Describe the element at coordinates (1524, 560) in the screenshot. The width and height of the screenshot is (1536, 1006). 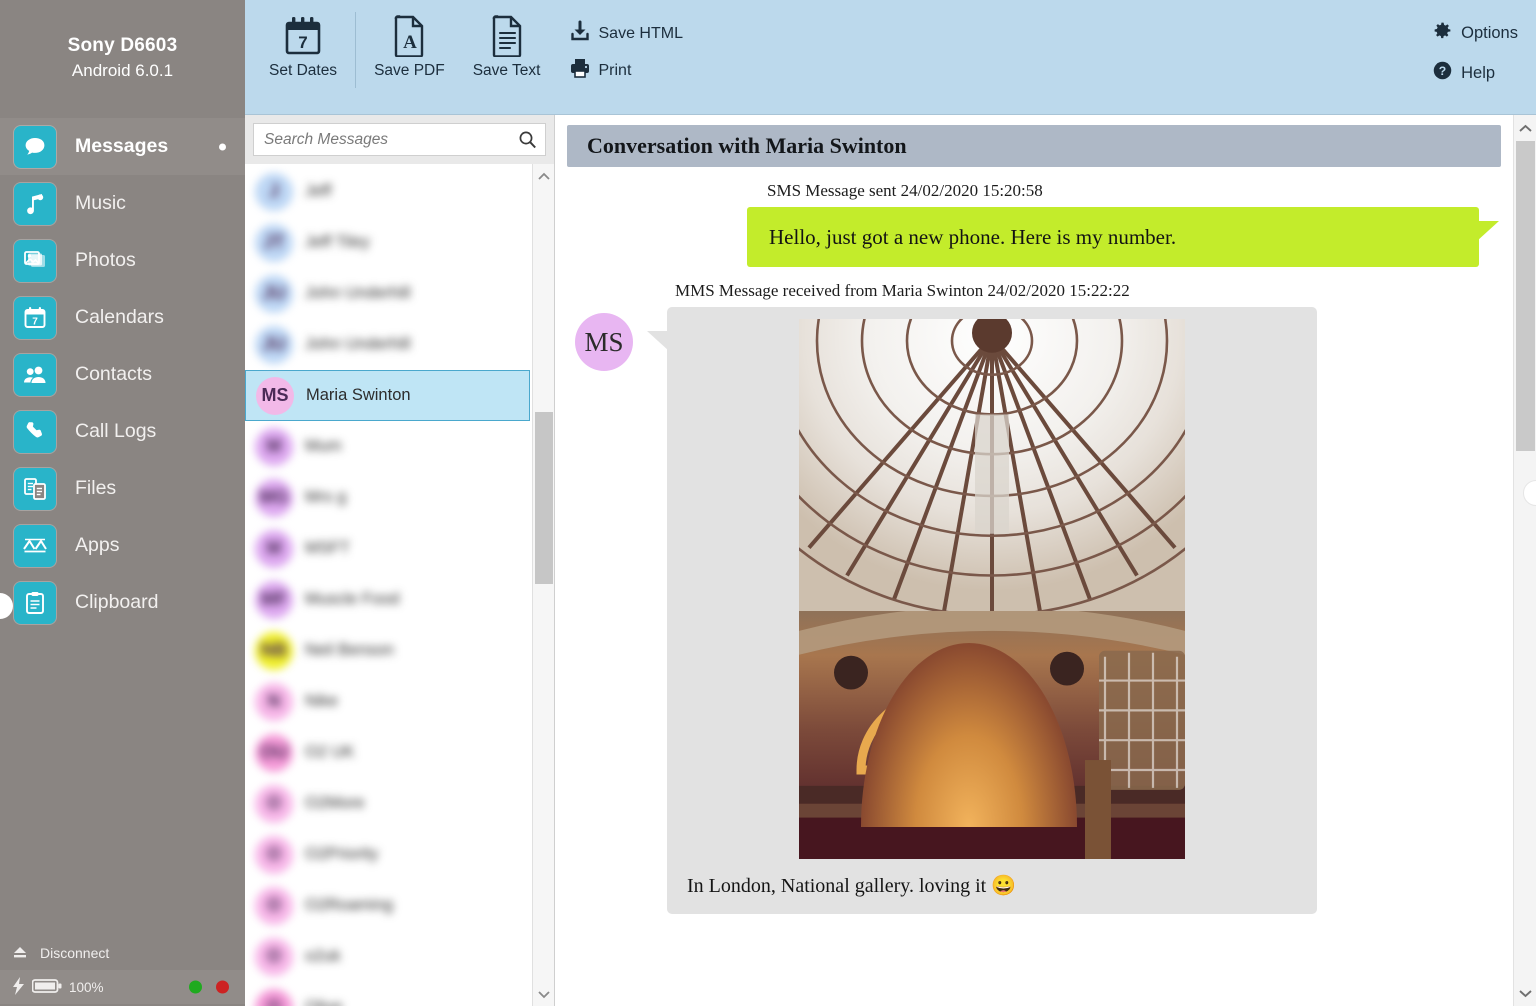
I see `conversation-scrollbar` at that location.